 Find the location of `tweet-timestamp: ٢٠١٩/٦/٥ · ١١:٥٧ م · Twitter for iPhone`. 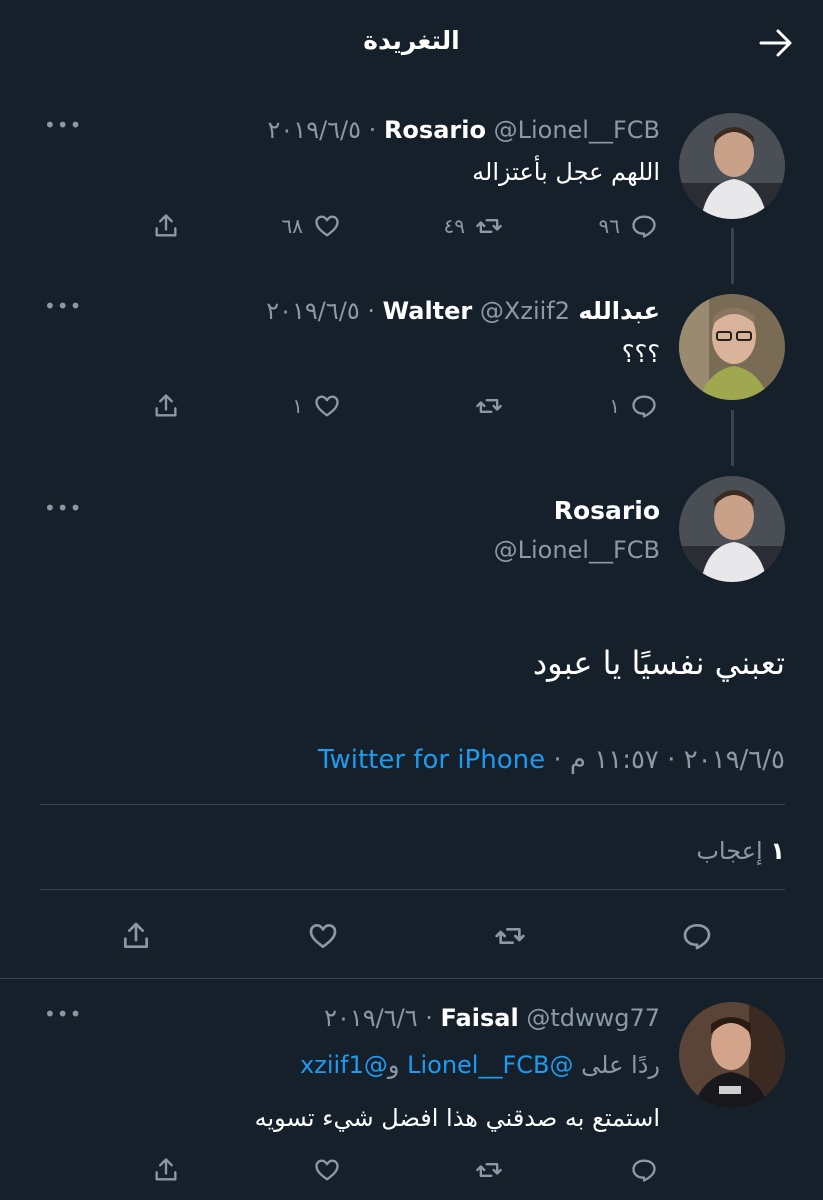

tweet-timestamp: ٢٠١٩/٦/٥ · ١١:٥٧ م · Twitter for iPhone is located at coordinates (551, 760).